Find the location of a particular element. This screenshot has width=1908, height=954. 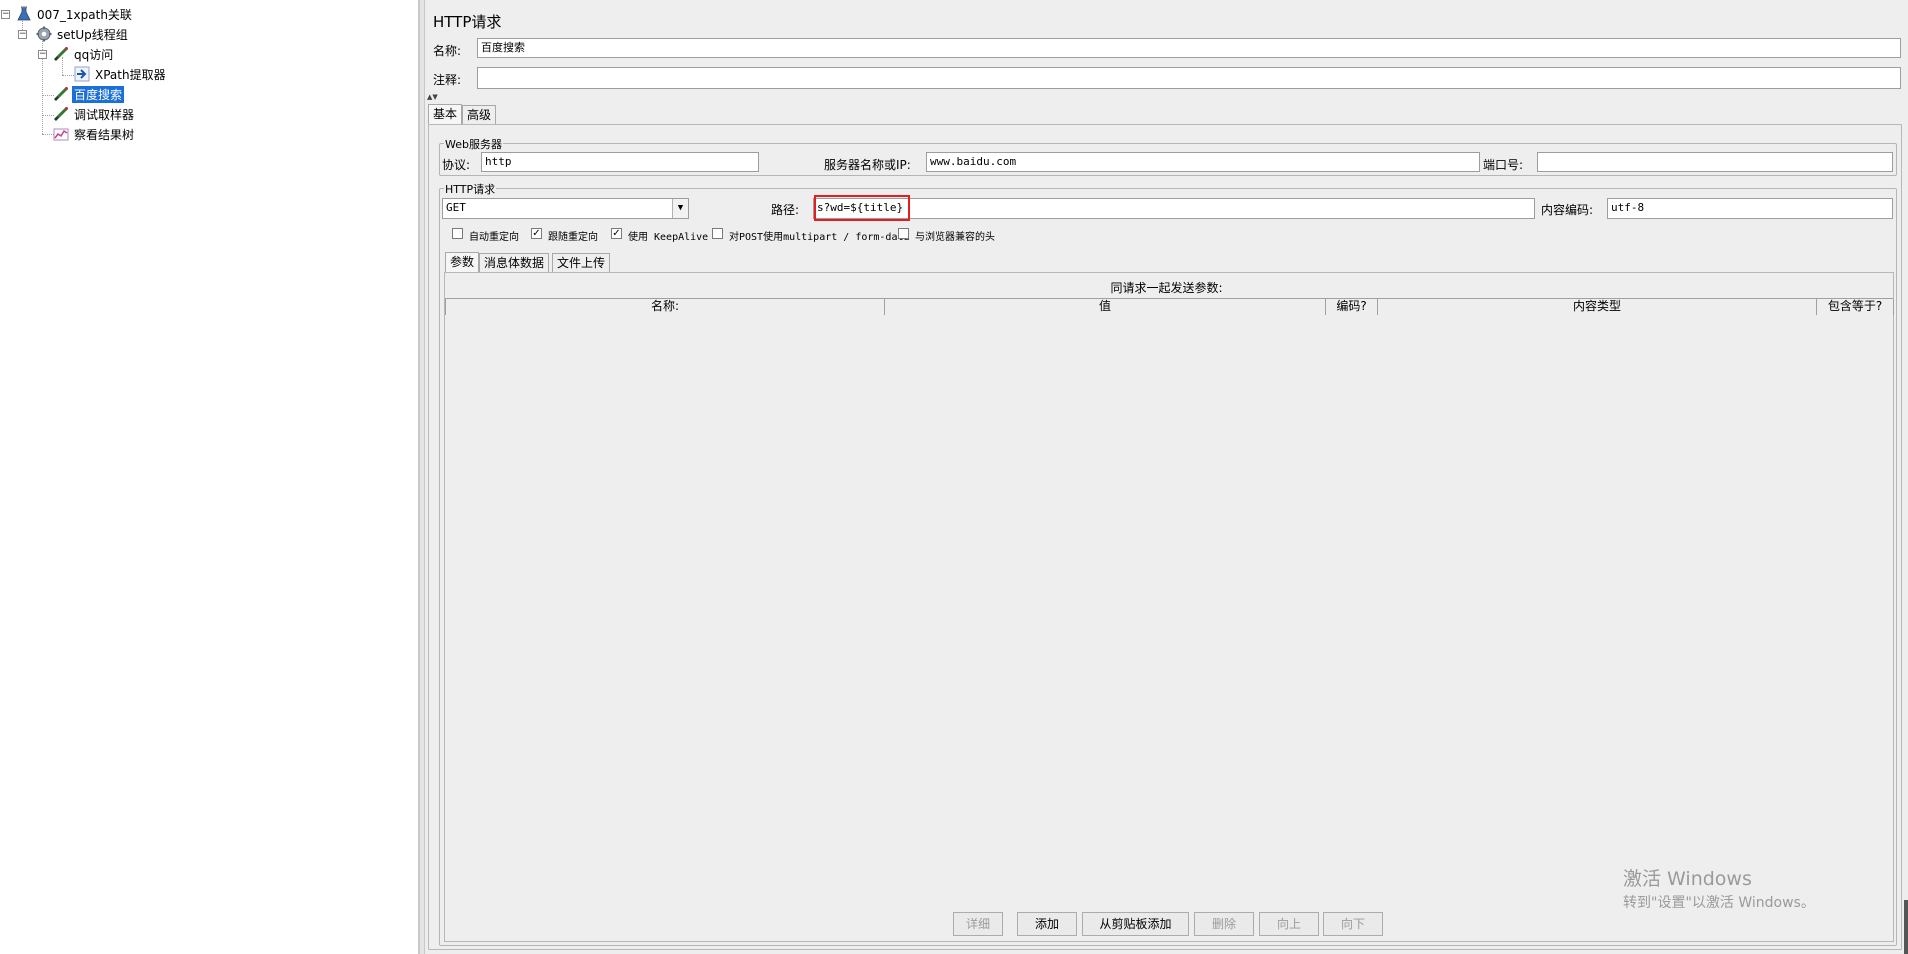

protocol-input: http is located at coordinates (620, 162).